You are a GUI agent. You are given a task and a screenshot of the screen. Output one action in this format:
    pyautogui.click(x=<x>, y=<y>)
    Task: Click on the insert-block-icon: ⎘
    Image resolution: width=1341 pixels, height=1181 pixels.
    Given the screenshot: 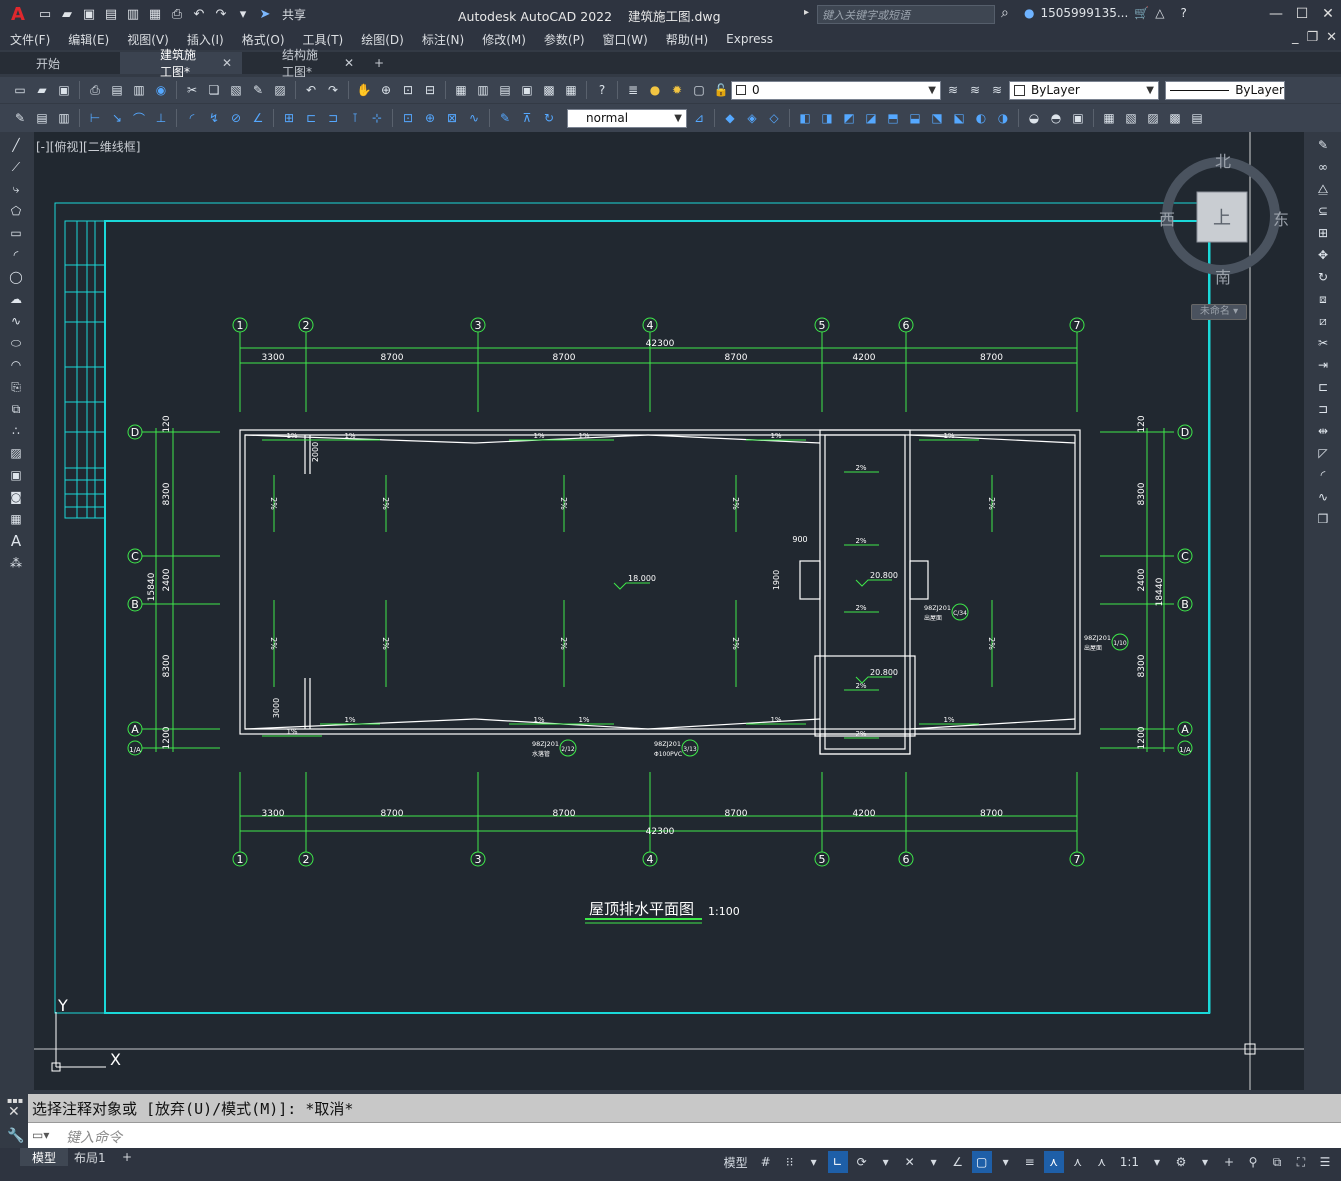 What is the action you would take?
    pyautogui.click(x=16, y=387)
    